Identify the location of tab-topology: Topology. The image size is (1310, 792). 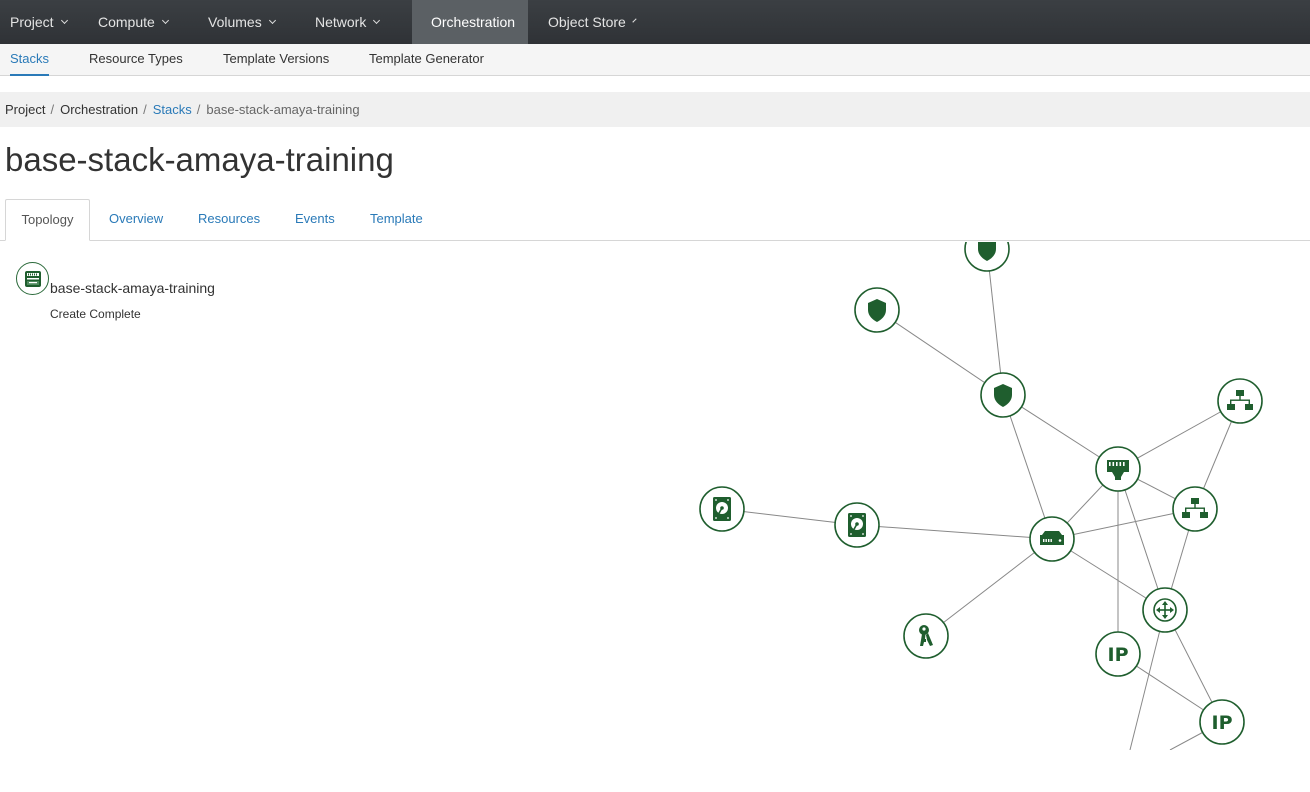
(47, 220).